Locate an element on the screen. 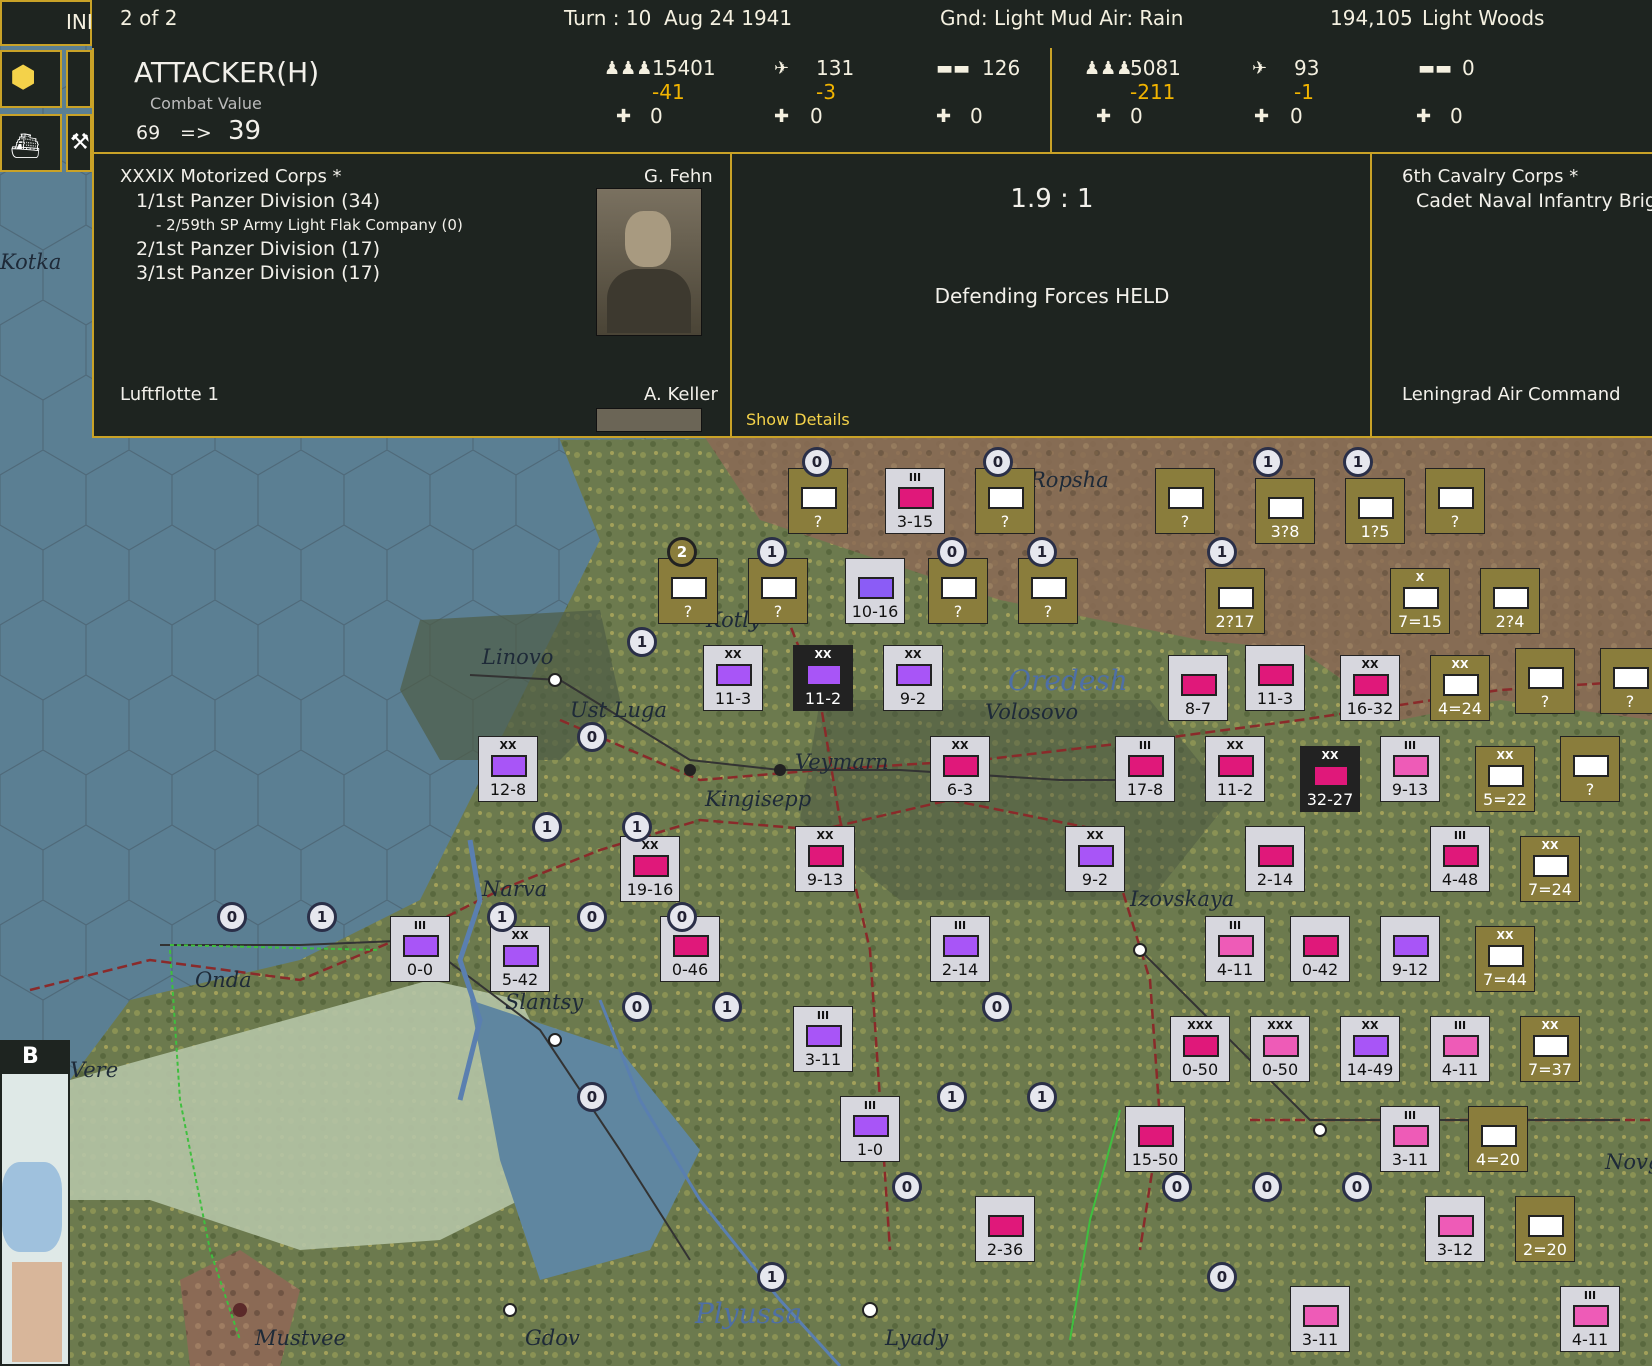 This screenshot has width=1652, height=1366. map-unit: 2=20 is located at coordinates (1545, 1229).